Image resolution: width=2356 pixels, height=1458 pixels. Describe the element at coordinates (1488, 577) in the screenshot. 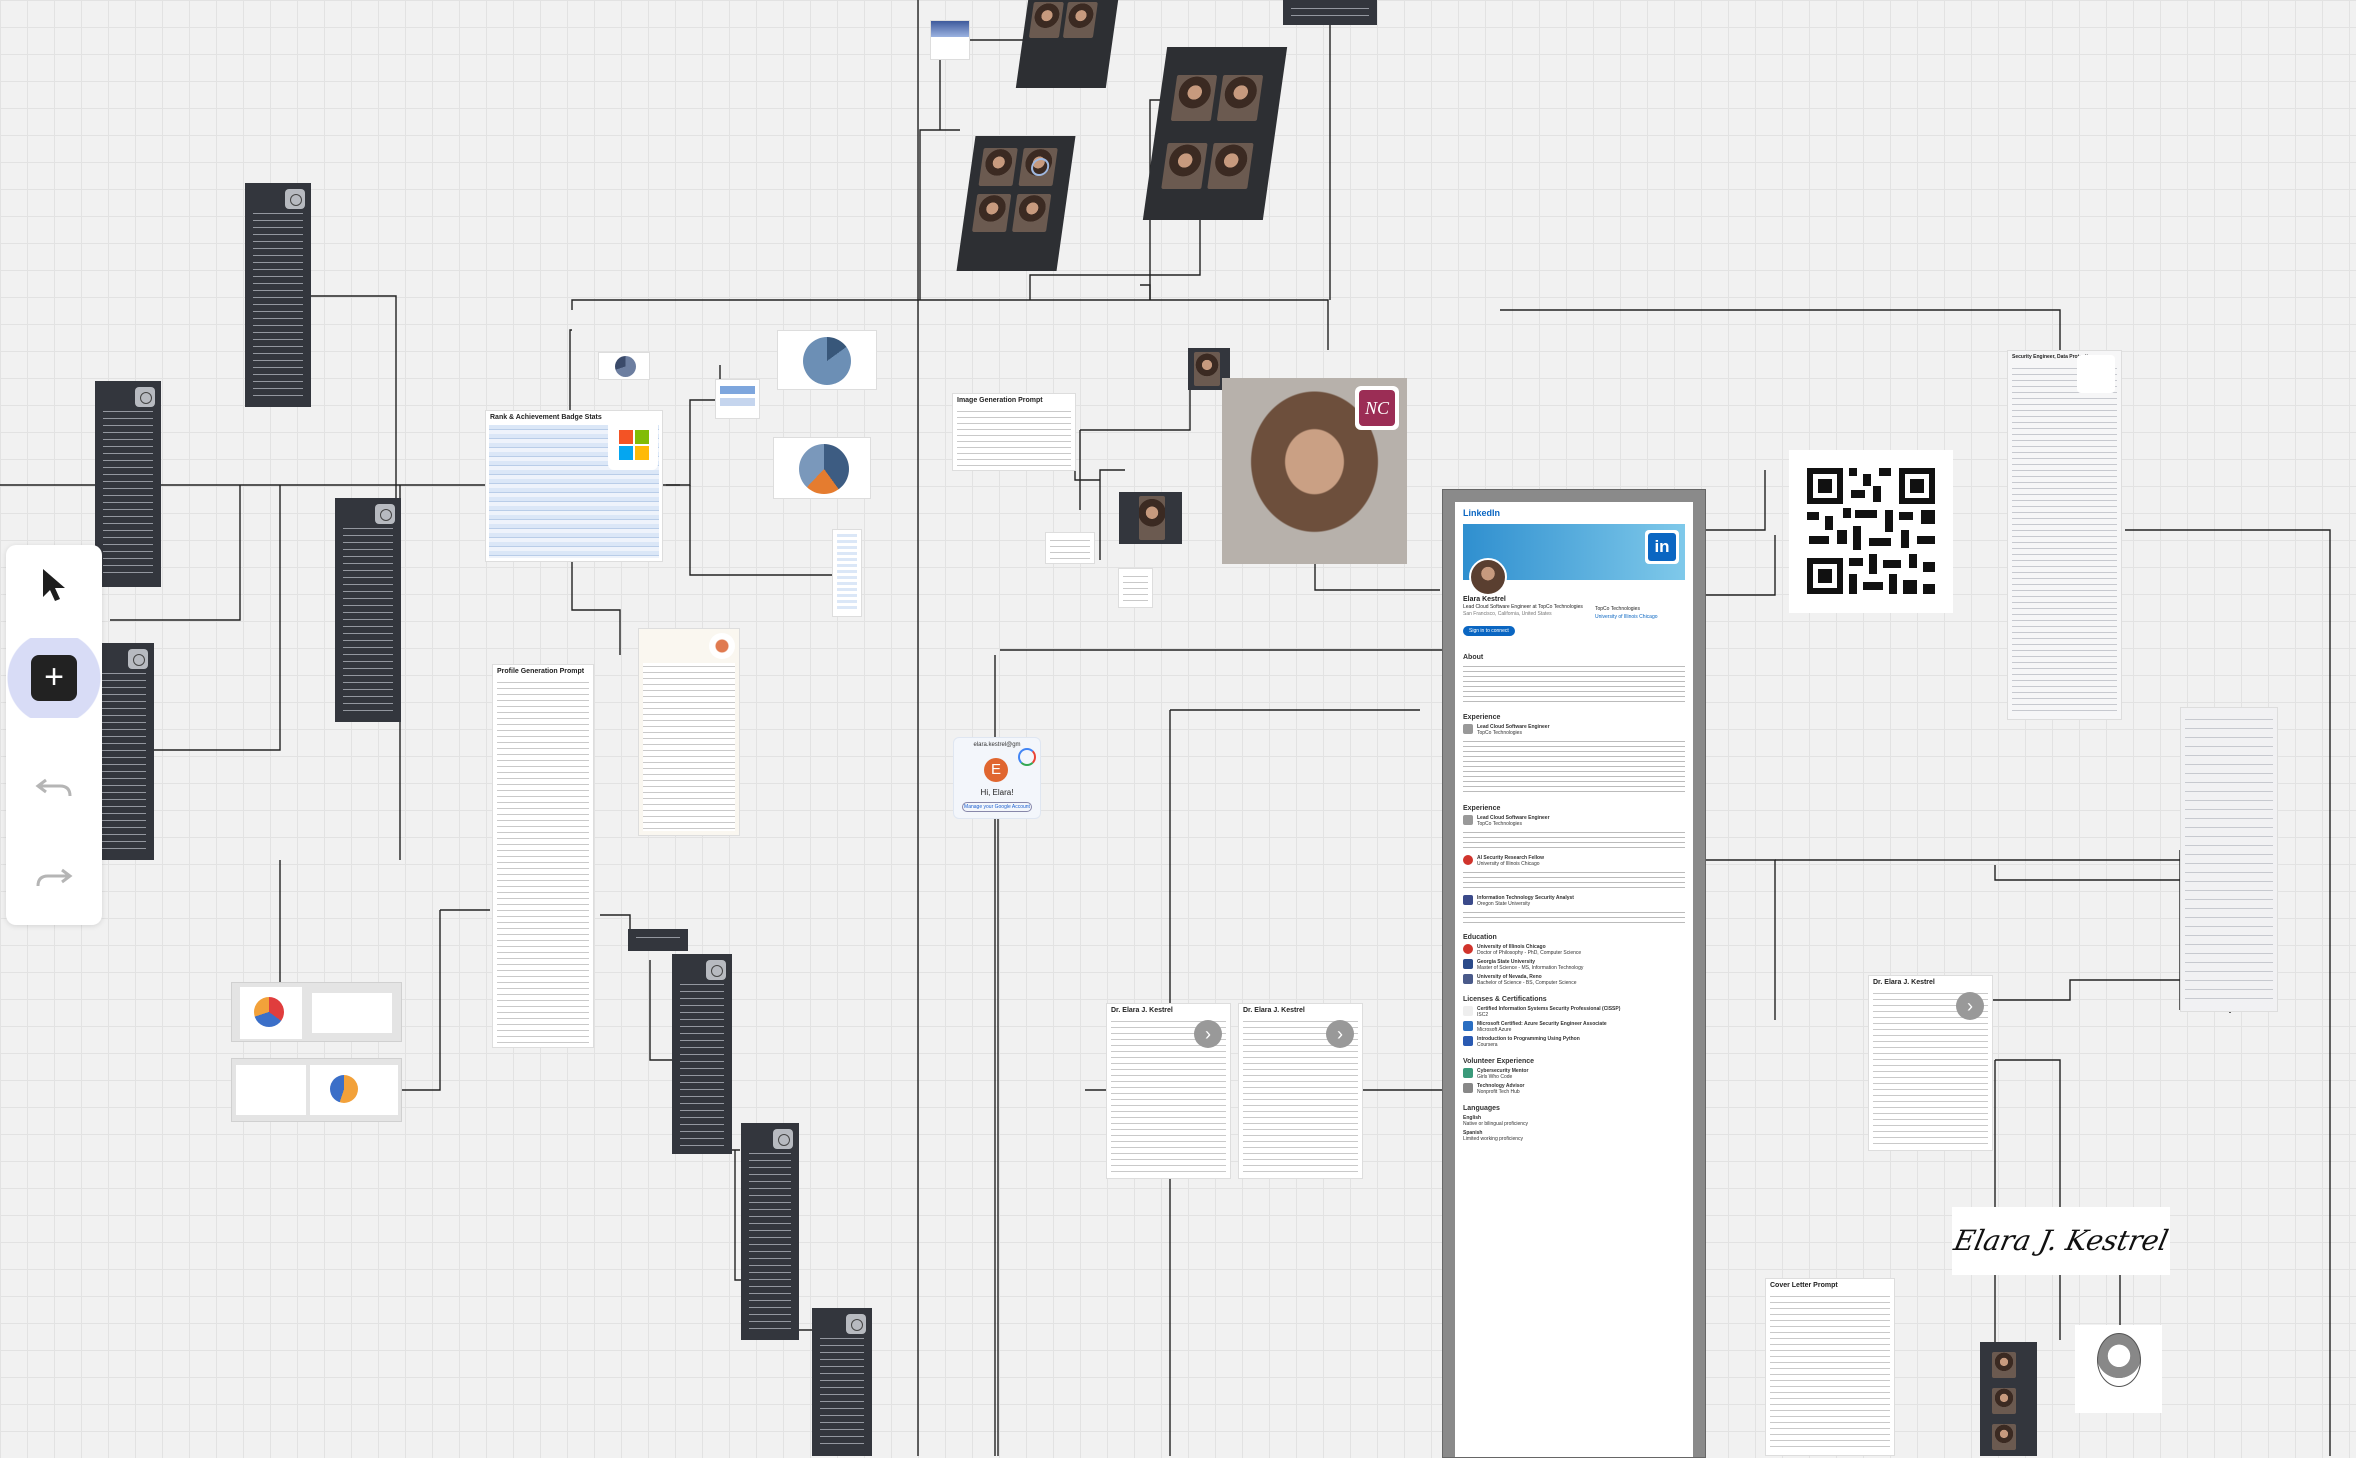

I see `avatar` at that location.